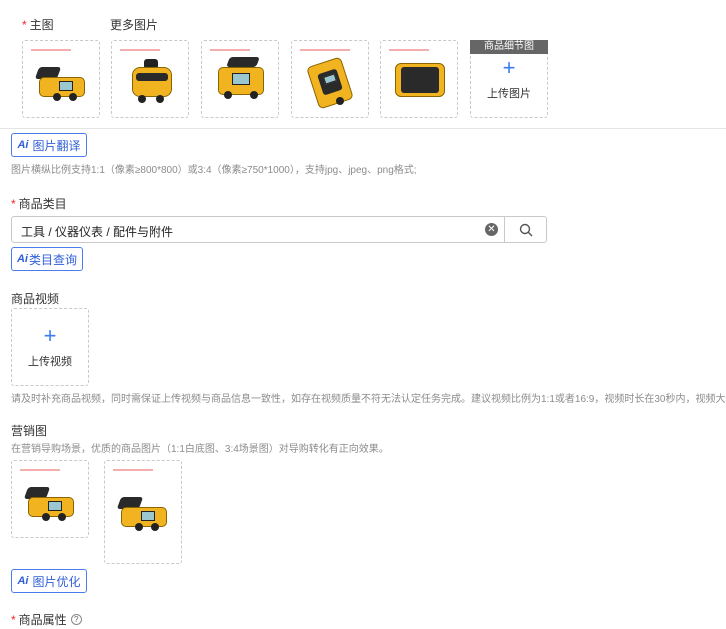 This screenshot has height=629, width=726. I want to click on image-translate-button: Ai 图片翻译, so click(49, 145).